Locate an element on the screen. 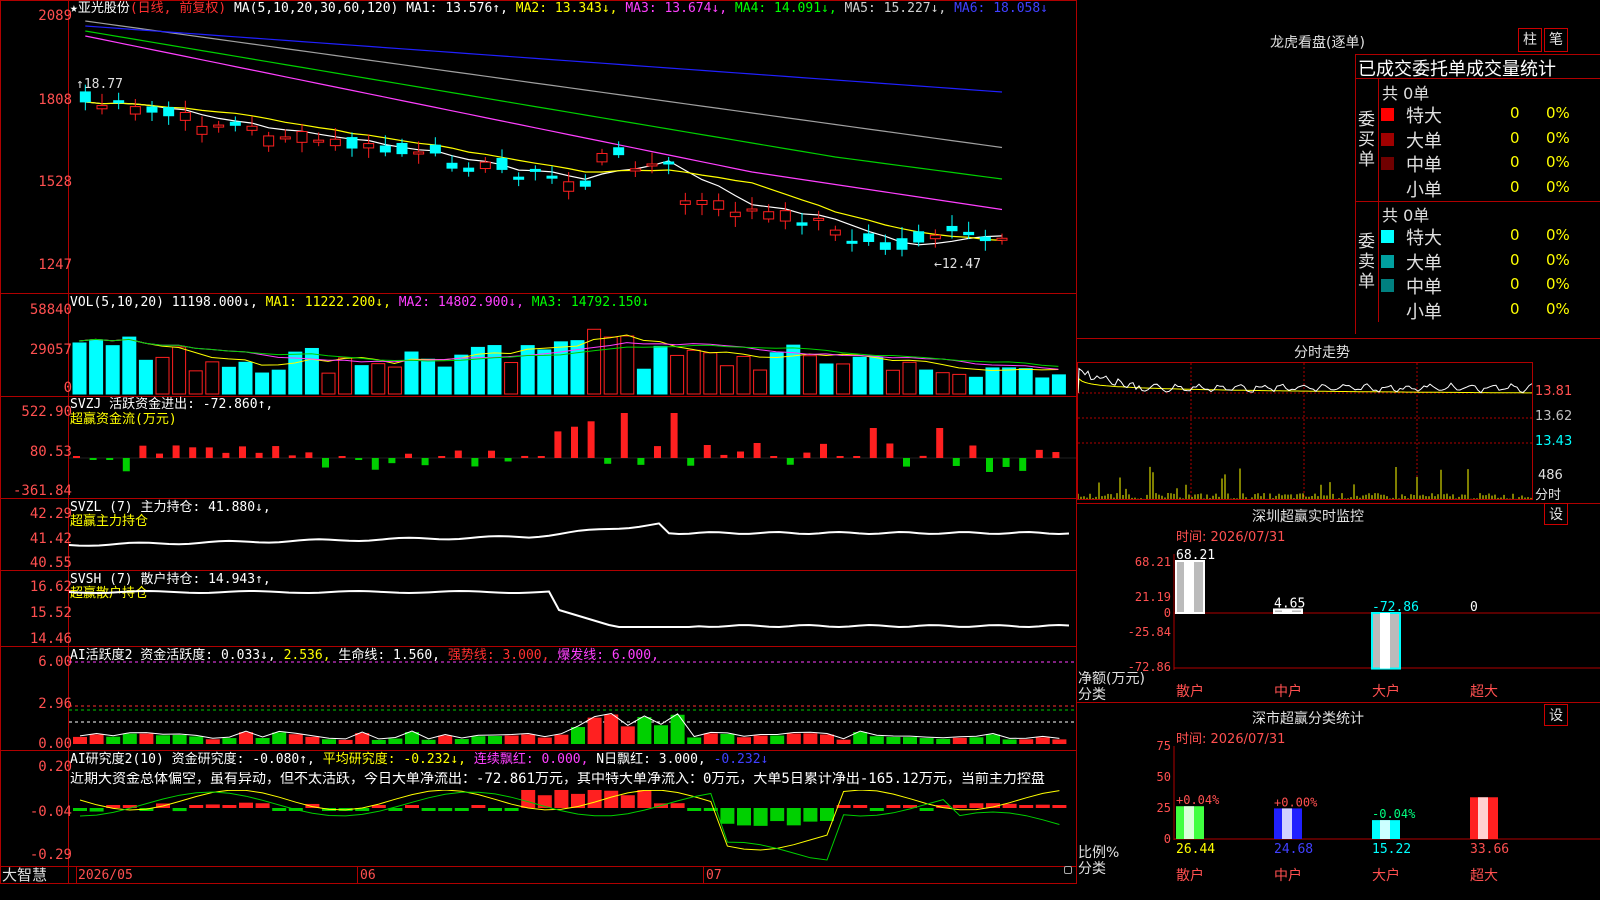 The height and width of the screenshot is (900, 1600). fenshi-axis-label: 13.81 is located at coordinates (1554, 391).